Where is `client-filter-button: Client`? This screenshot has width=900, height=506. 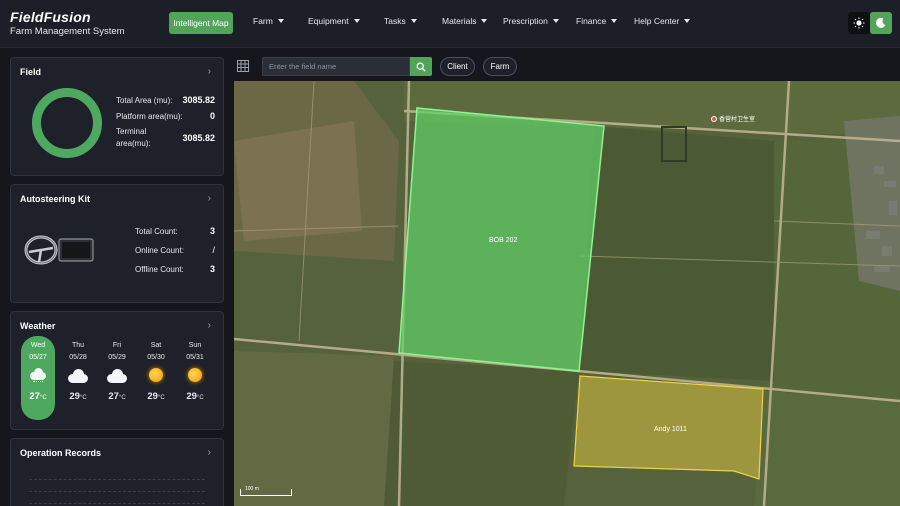
client-filter-button: Client is located at coordinates (457, 66).